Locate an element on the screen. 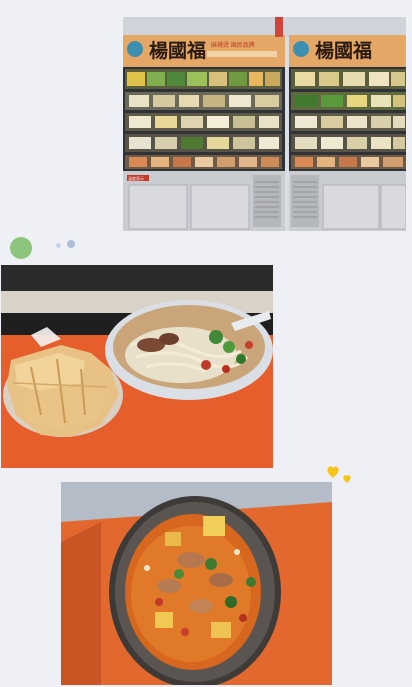 This screenshot has height=687, width=412. small-dot-decoration is located at coordinates (58, 245).